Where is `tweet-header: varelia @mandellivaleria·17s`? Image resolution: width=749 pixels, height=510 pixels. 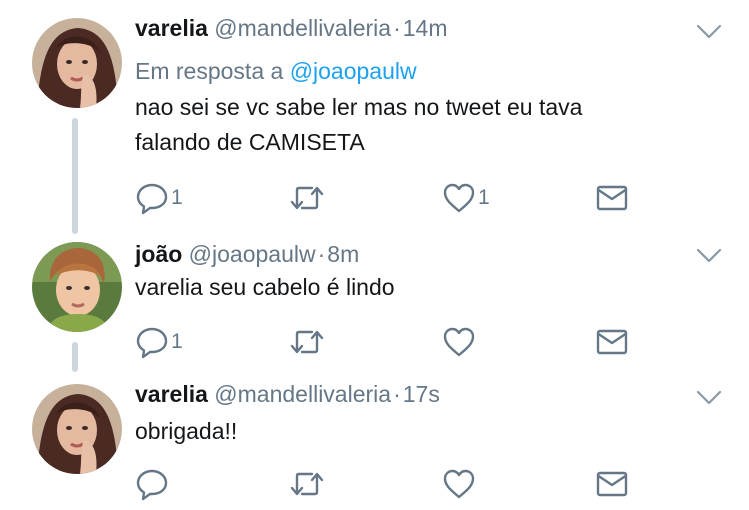
tweet-header: varelia @mandellivaleria·17s is located at coordinates (287, 394).